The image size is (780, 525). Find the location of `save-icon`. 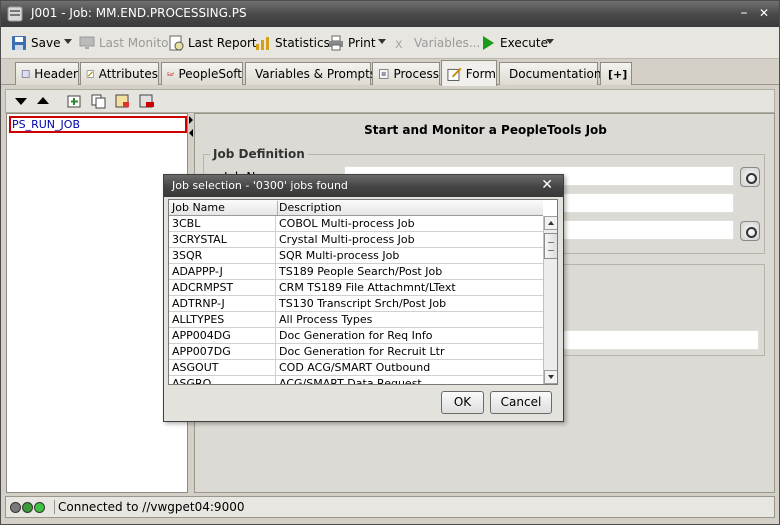

save-icon is located at coordinates (19, 43).